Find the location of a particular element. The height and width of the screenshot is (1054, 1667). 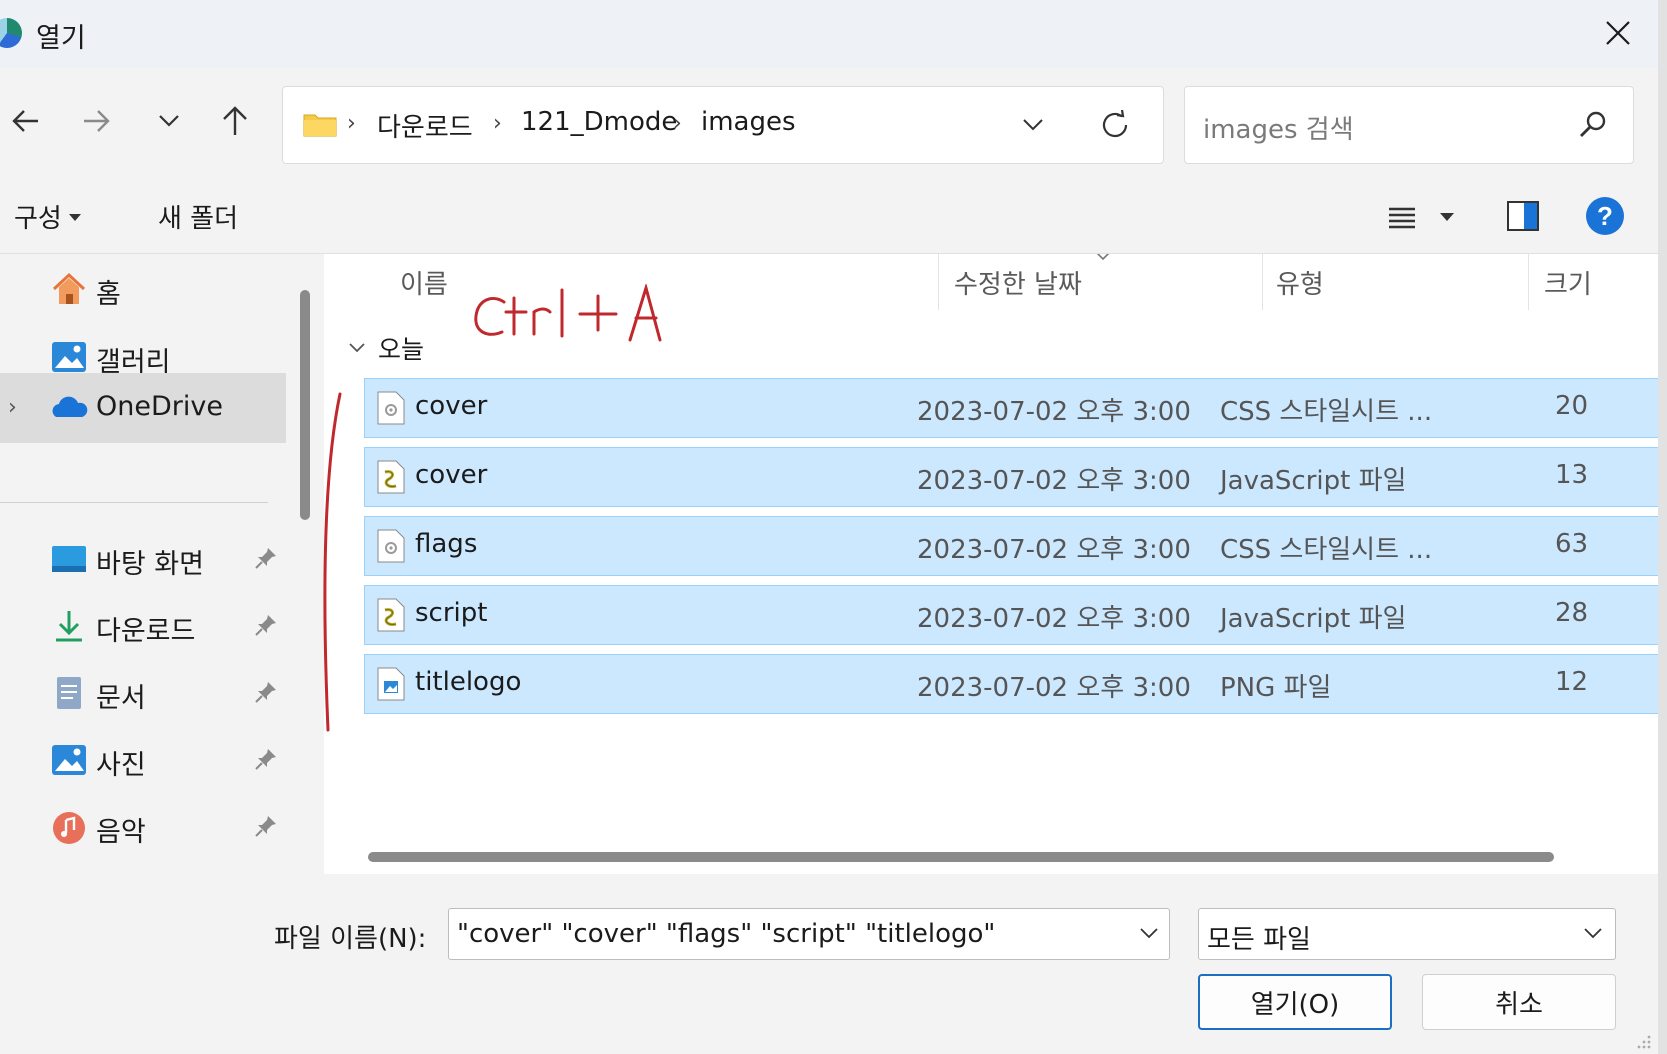

sidebar-item-pictures: 사진 is located at coordinates (143, 760).